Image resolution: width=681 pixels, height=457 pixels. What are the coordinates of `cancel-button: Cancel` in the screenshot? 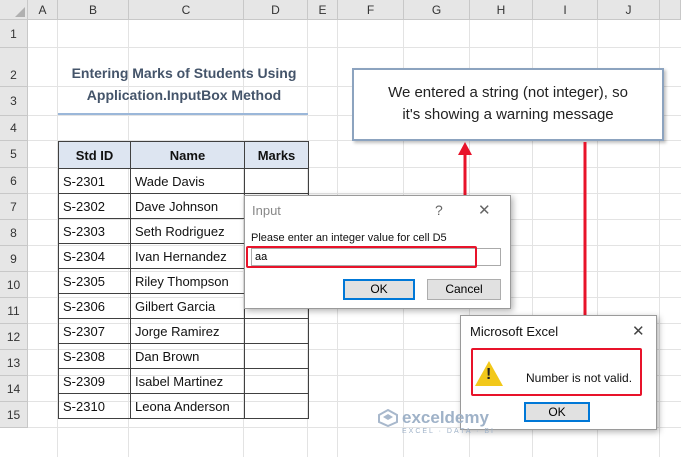 It's located at (464, 289).